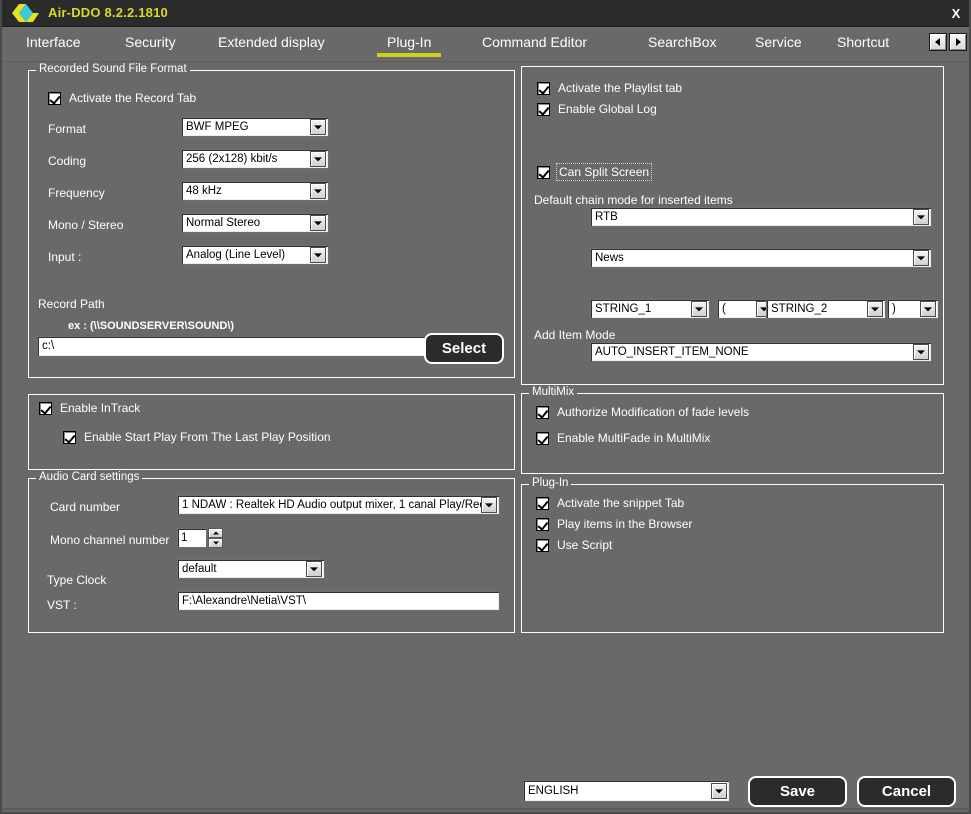 This screenshot has width=971, height=814. Describe the element at coordinates (199, 569) in the screenshot. I see `combo-value: default` at that location.